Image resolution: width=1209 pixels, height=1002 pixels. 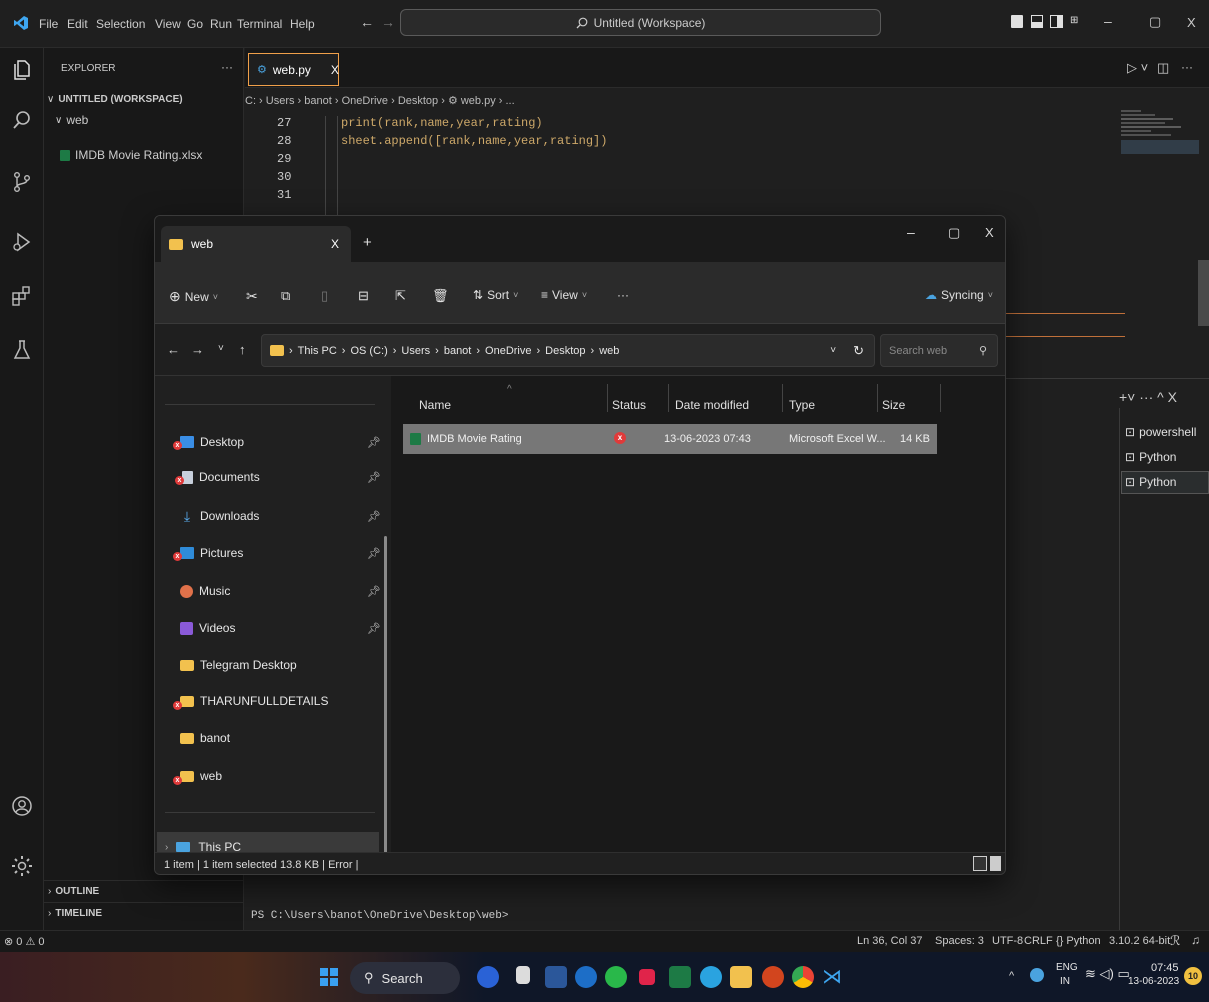 What do you see at coordinates (22, 866) in the screenshot?
I see `settings-gear-icon` at bounding box center [22, 866].